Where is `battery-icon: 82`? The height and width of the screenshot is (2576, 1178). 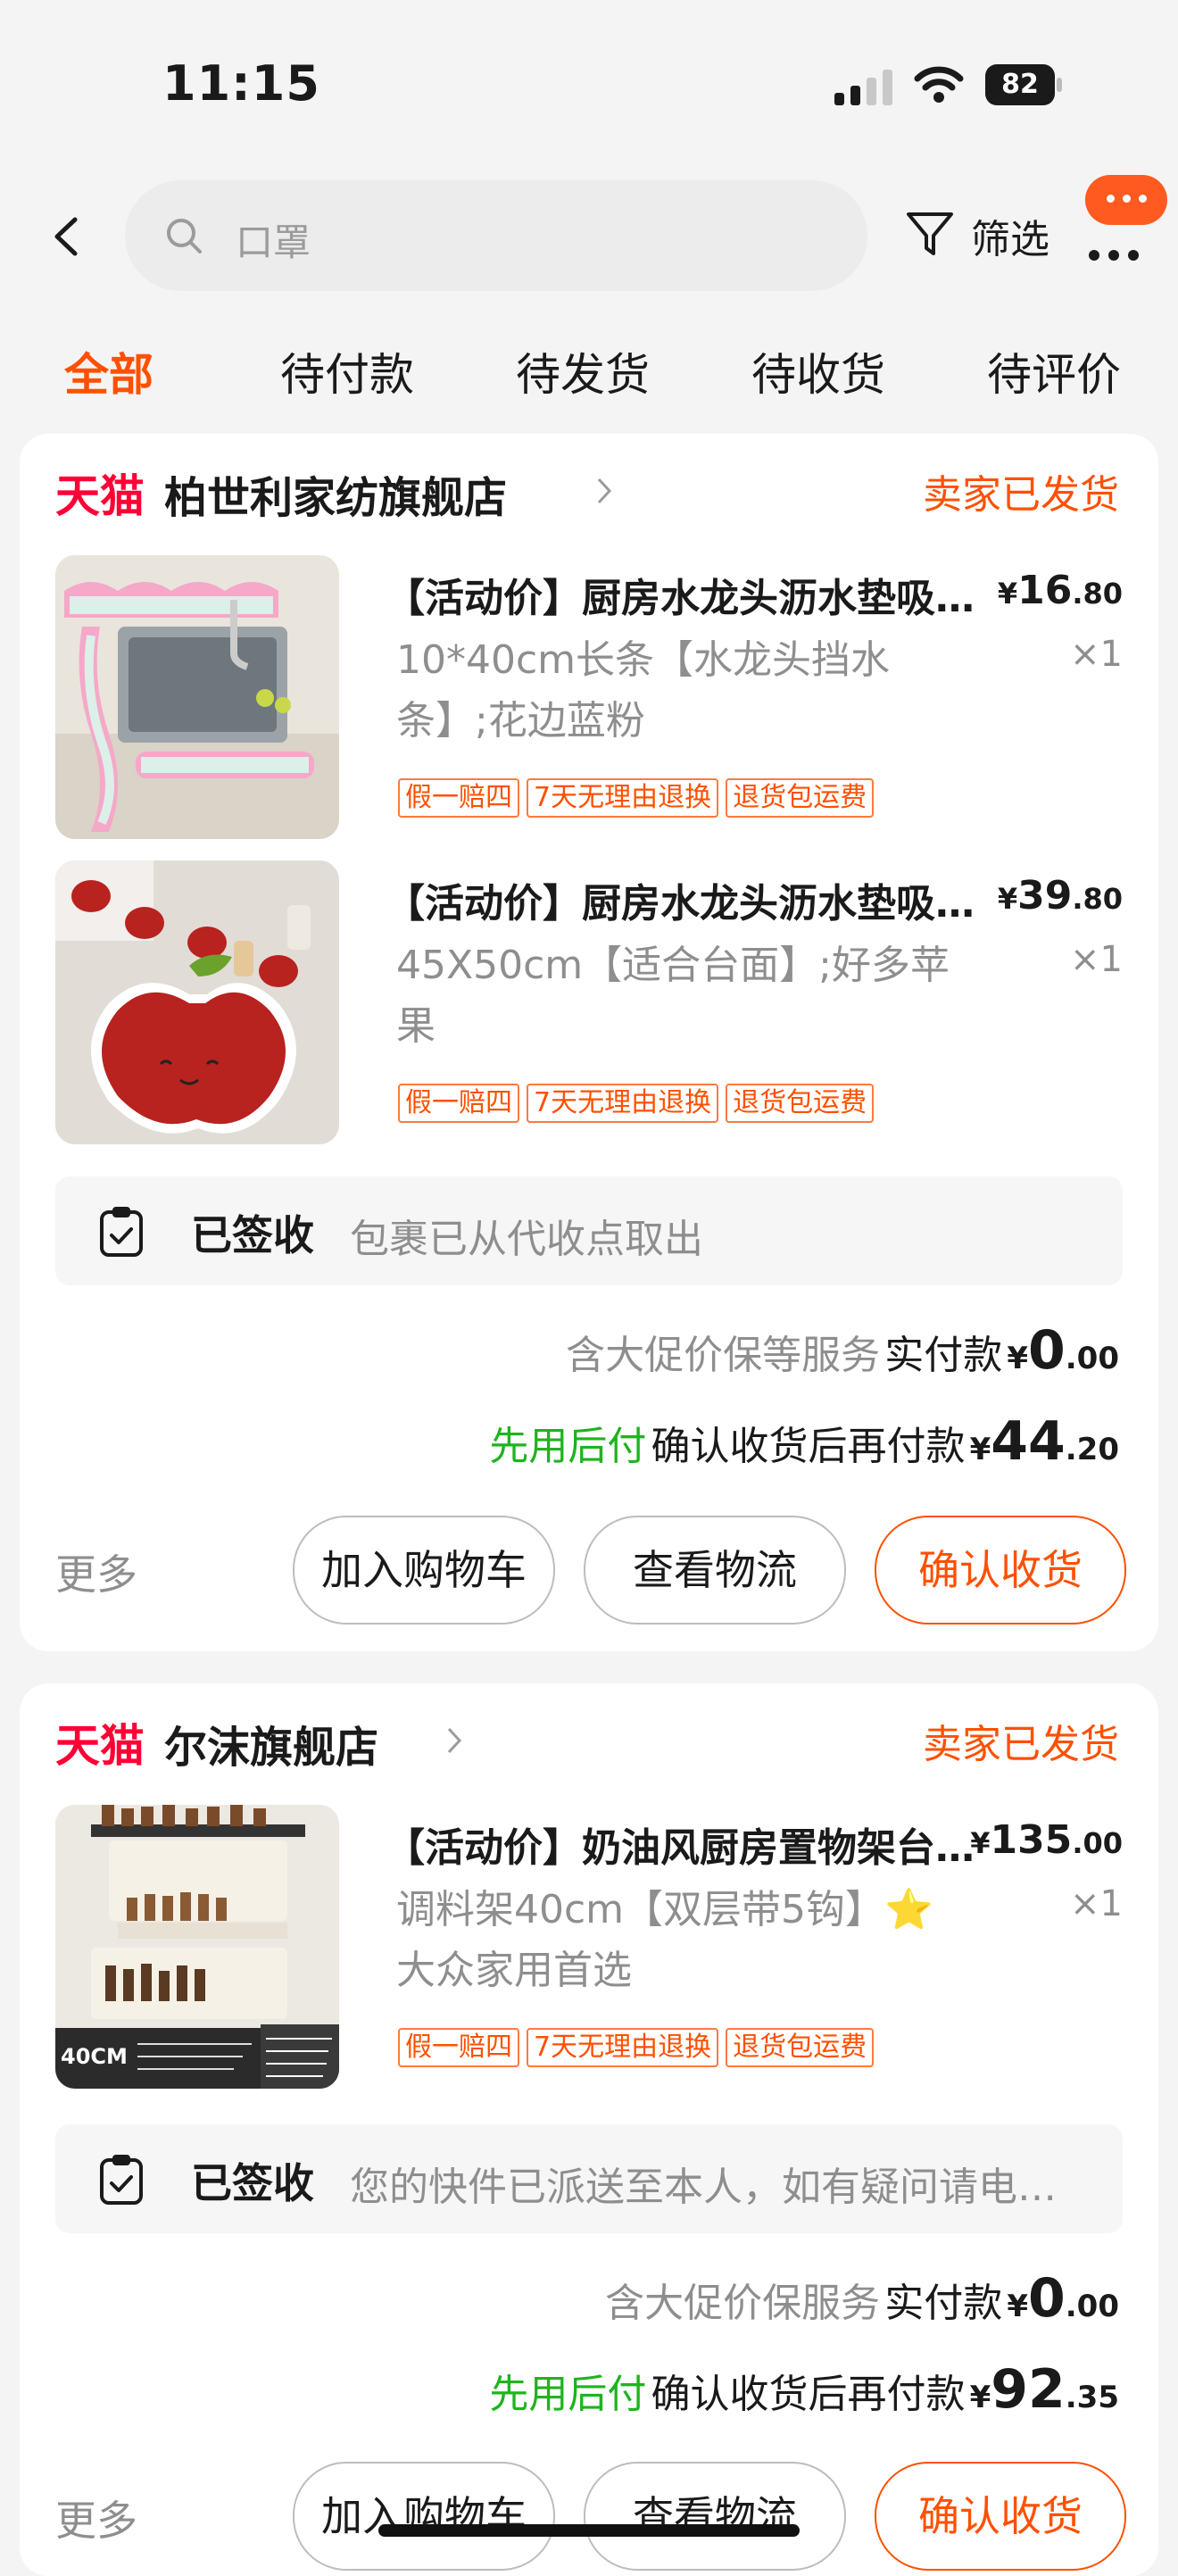 battery-icon: 82 is located at coordinates (1023, 85).